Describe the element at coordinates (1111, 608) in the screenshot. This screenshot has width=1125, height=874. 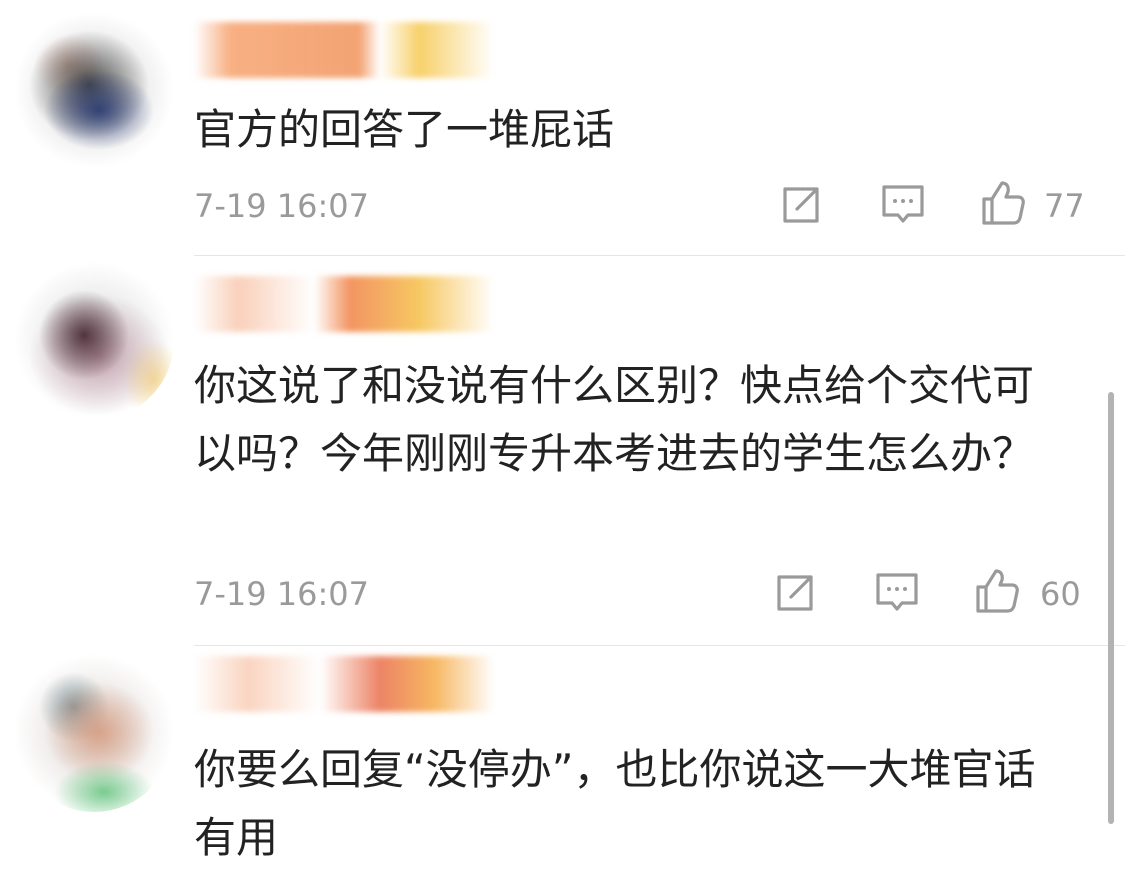
I see `scrollbar` at that location.